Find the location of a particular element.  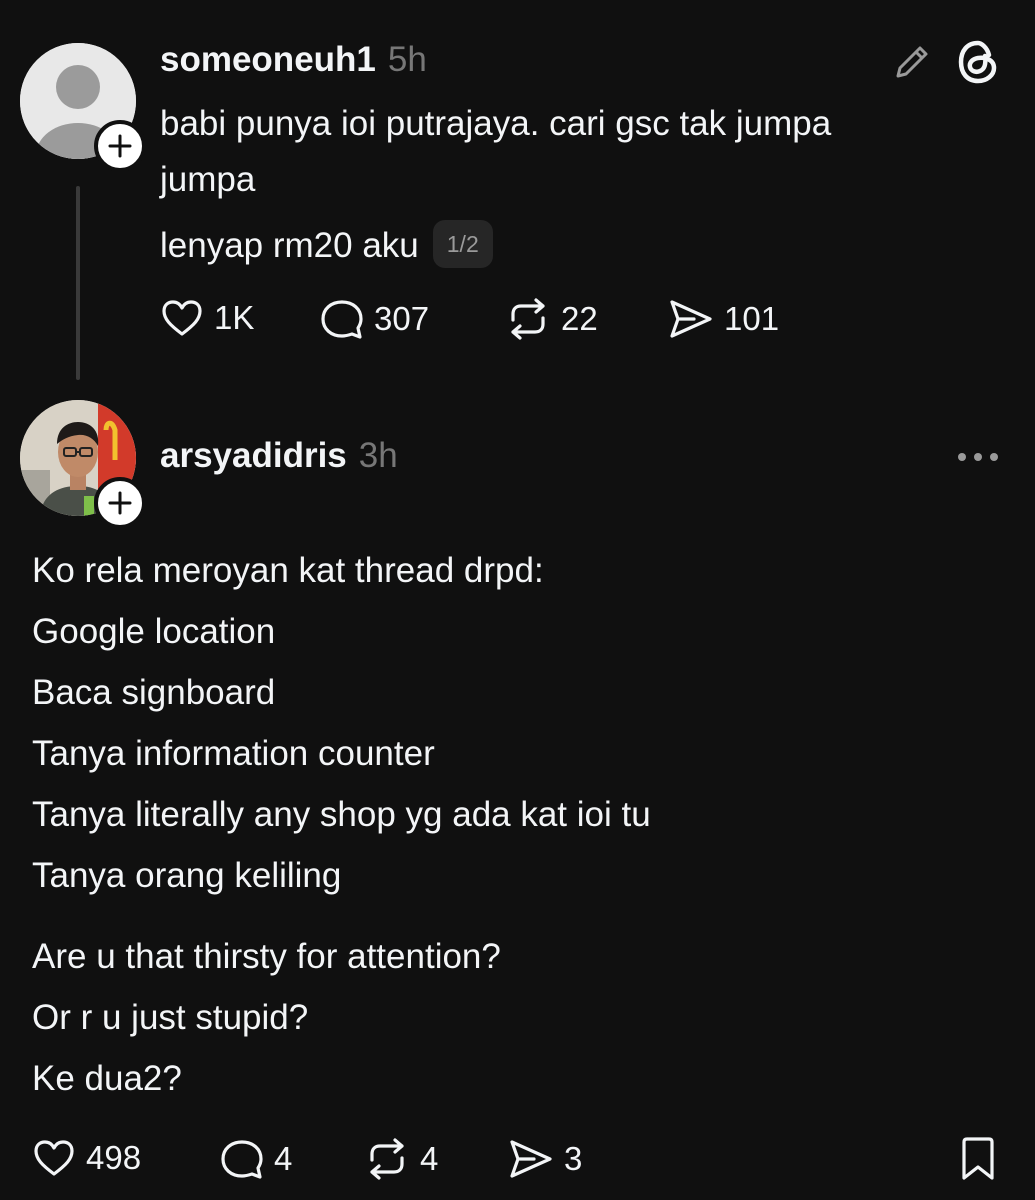

more-options-icon is located at coordinates (978, 457).